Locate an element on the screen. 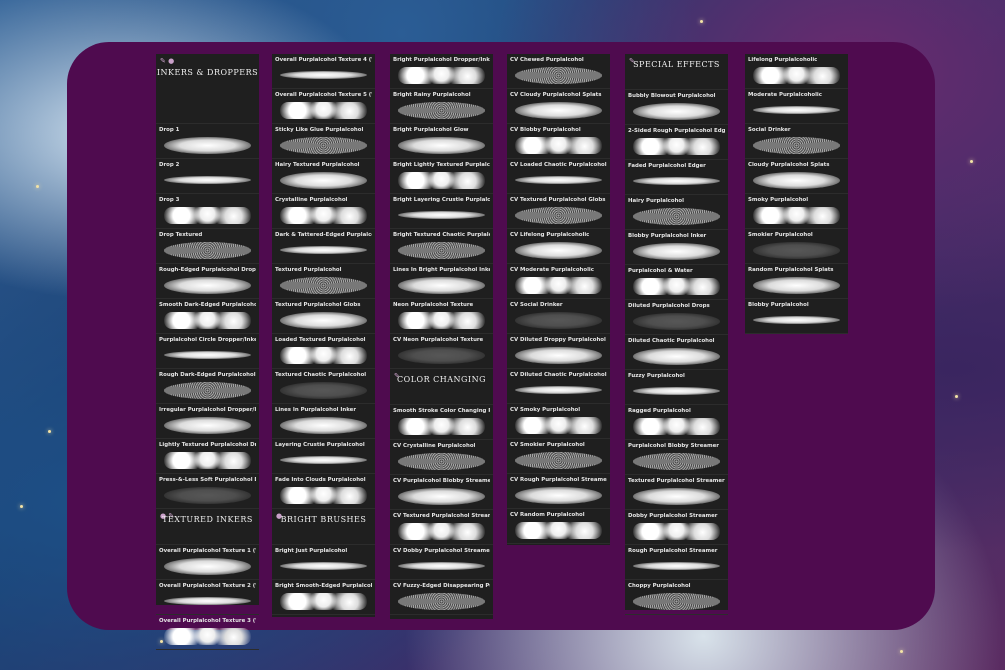 Image resolution: width=1005 pixels, height=670 pixels. brush-tile: CV Loaded Chaotic Purplalcohol is located at coordinates (558, 176).